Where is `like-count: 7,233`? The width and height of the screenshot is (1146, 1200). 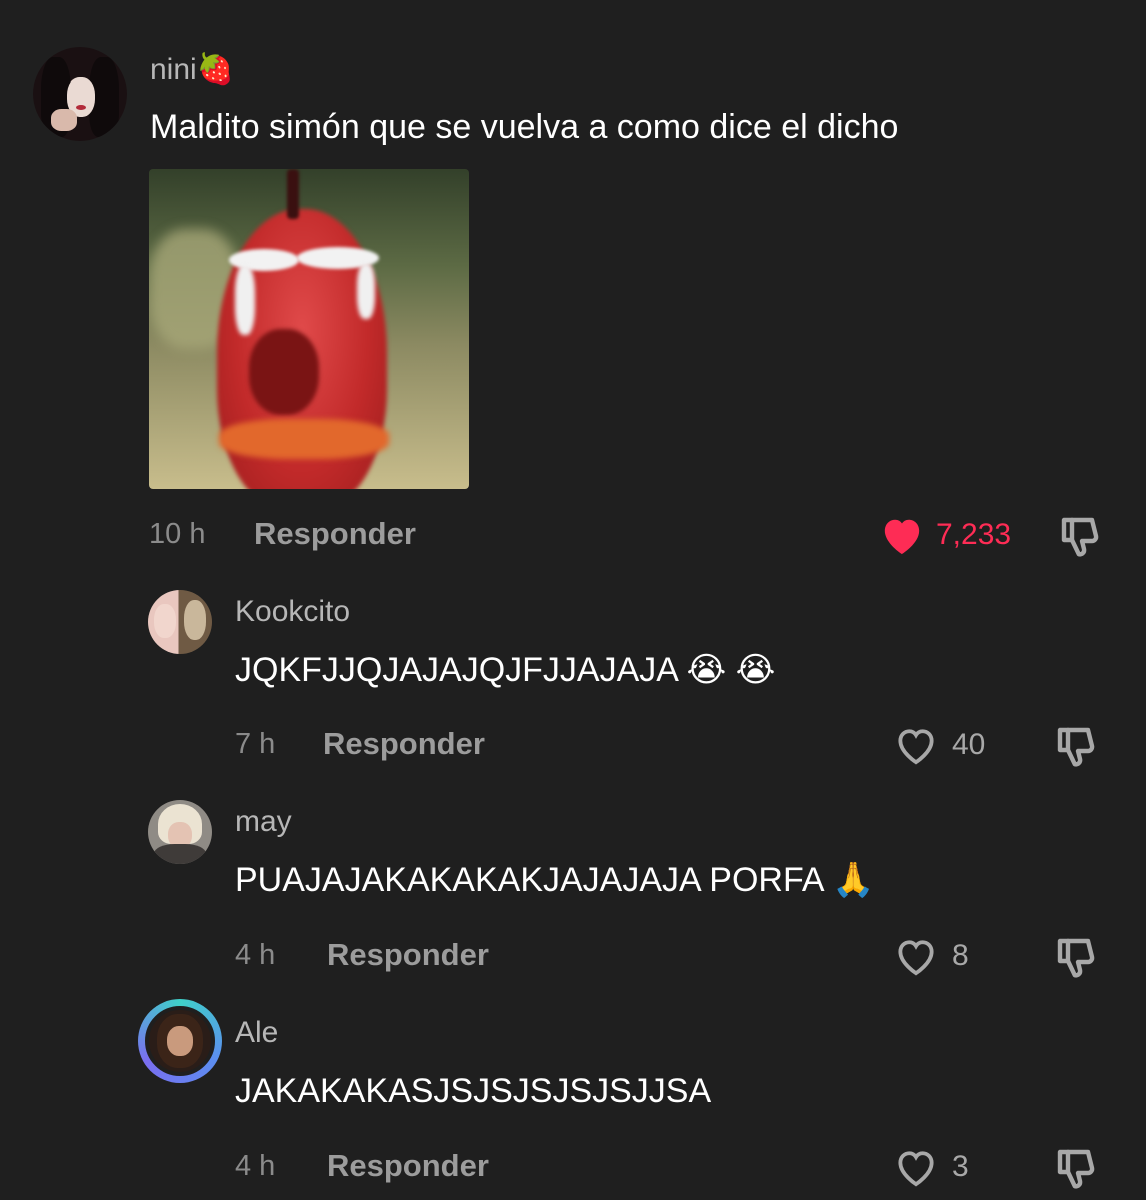 like-count: 7,233 is located at coordinates (974, 534).